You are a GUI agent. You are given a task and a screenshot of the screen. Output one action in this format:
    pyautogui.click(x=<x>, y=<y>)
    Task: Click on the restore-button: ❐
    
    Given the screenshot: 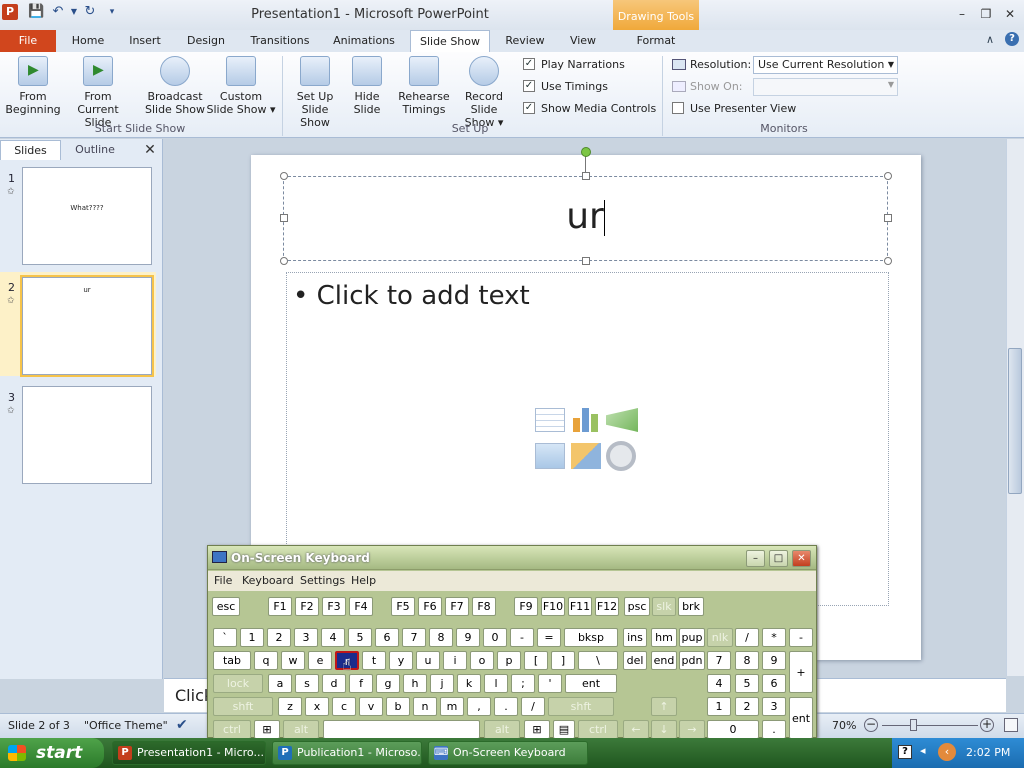 What is the action you would take?
    pyautogui.click(x=986, y=14)
    